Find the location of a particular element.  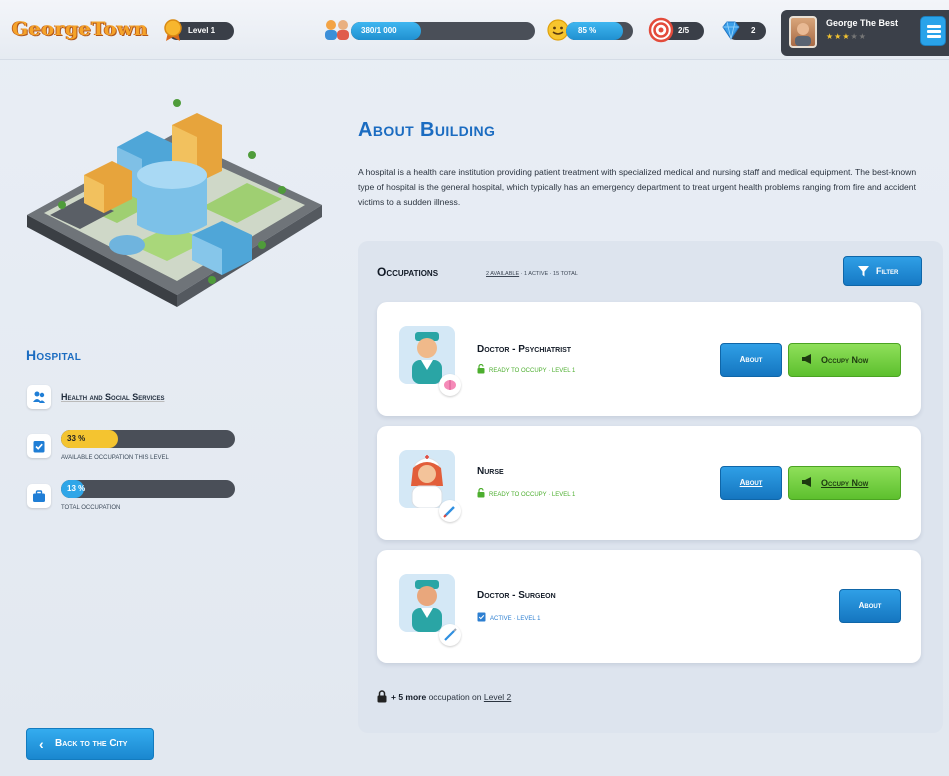

occupation-title: Nurse is located at coordinates (490, 471).